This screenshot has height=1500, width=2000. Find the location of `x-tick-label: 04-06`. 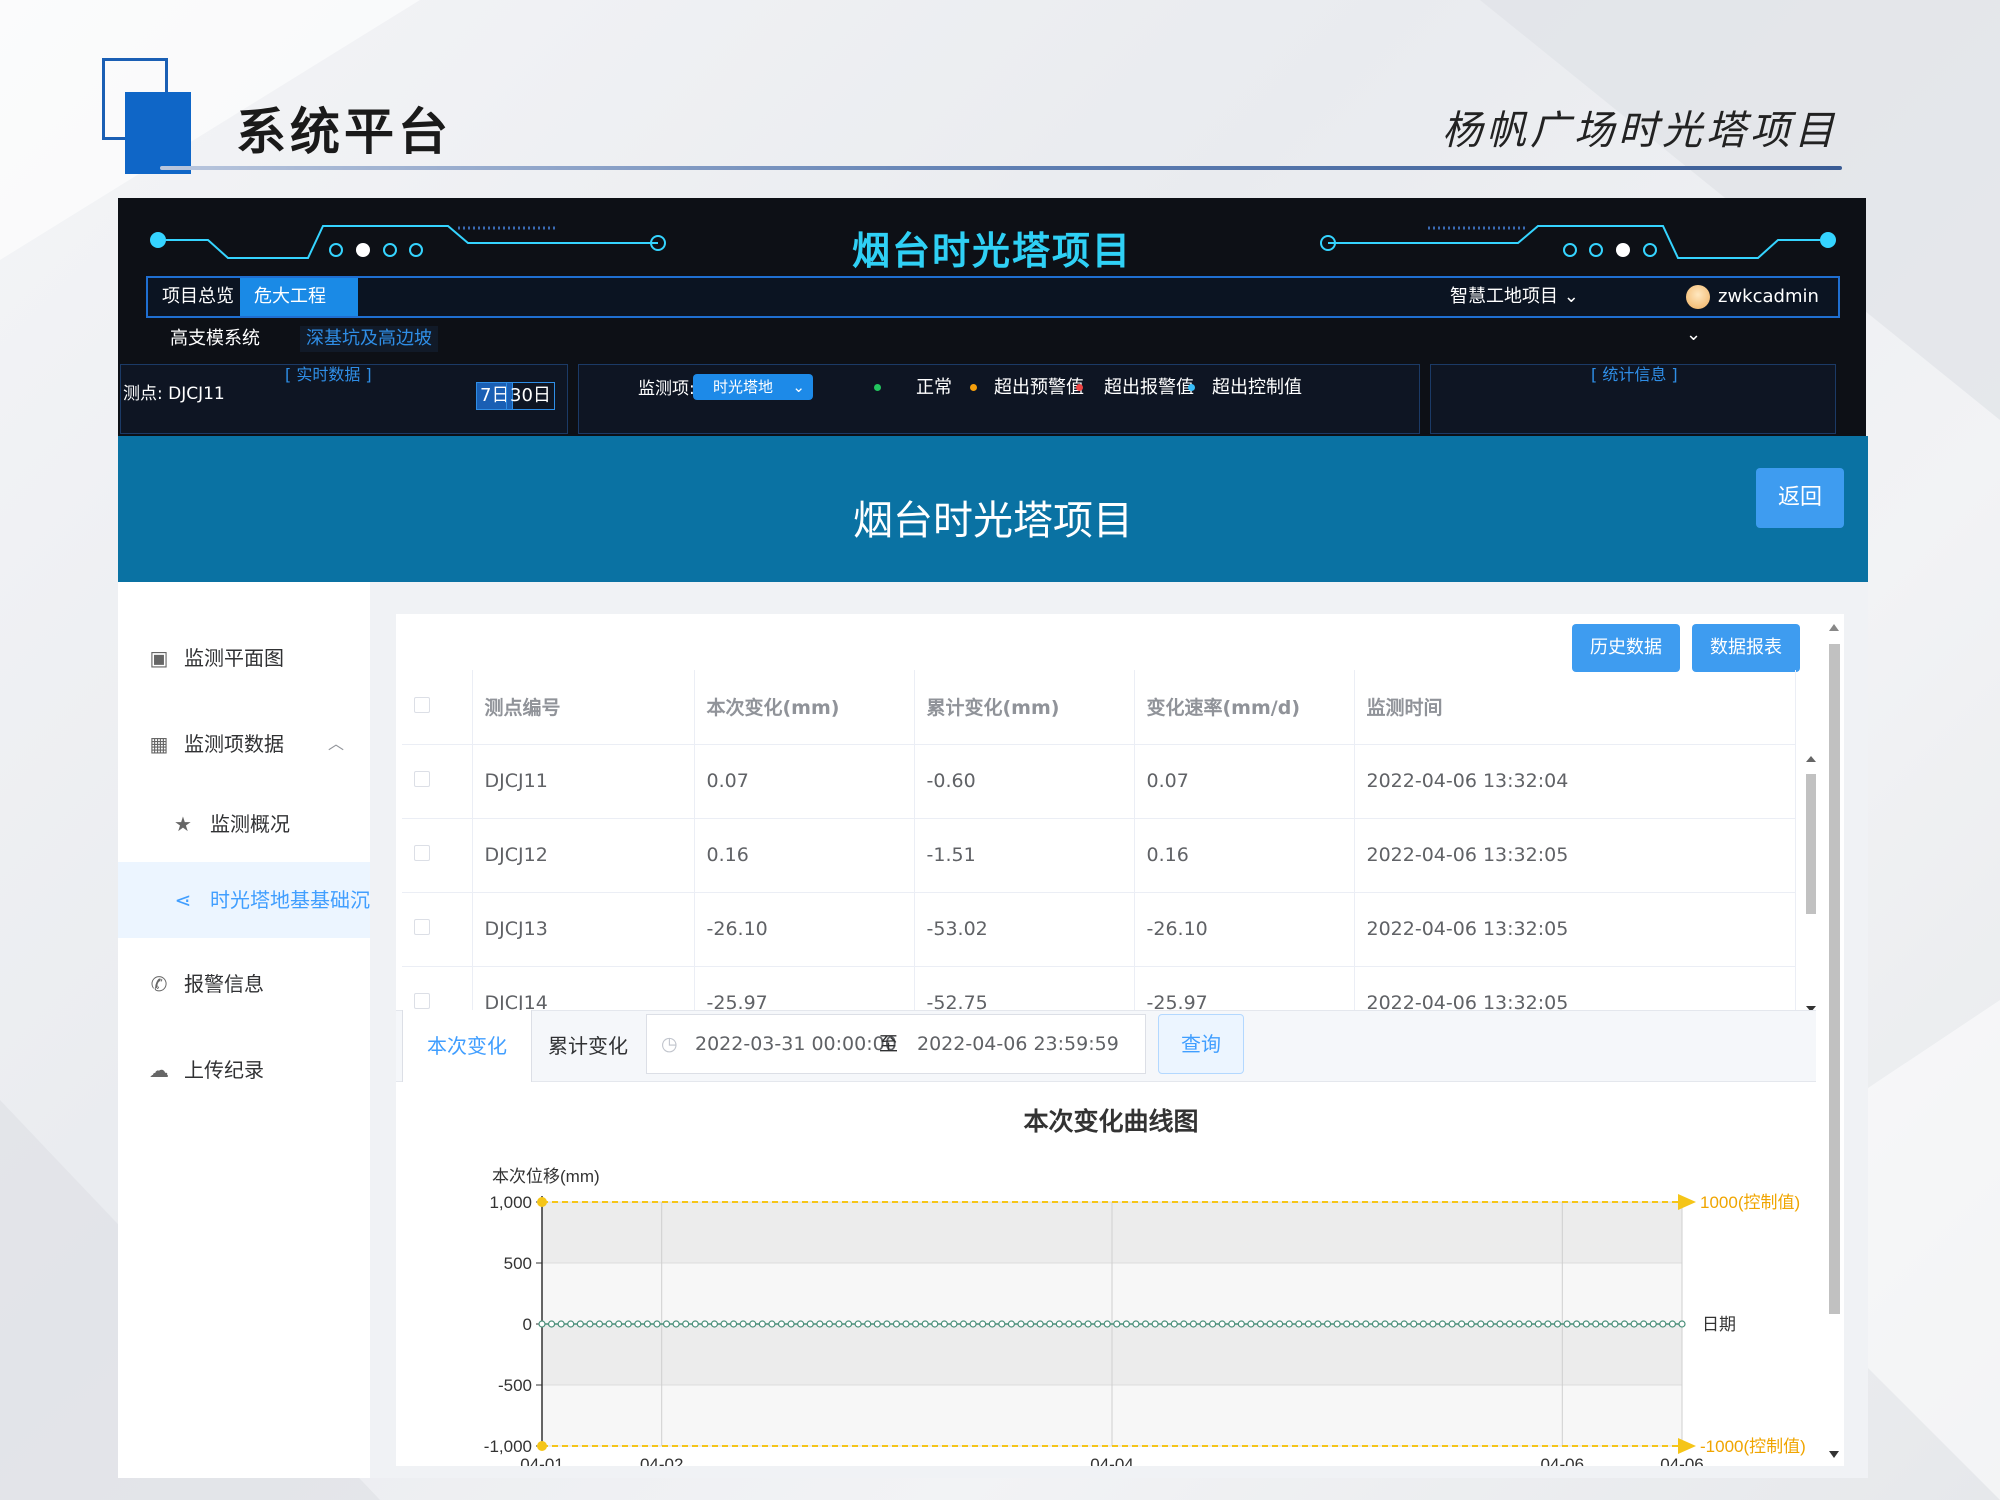

x-tick-label: 04-06 is located at coordinates (1681, 1460).